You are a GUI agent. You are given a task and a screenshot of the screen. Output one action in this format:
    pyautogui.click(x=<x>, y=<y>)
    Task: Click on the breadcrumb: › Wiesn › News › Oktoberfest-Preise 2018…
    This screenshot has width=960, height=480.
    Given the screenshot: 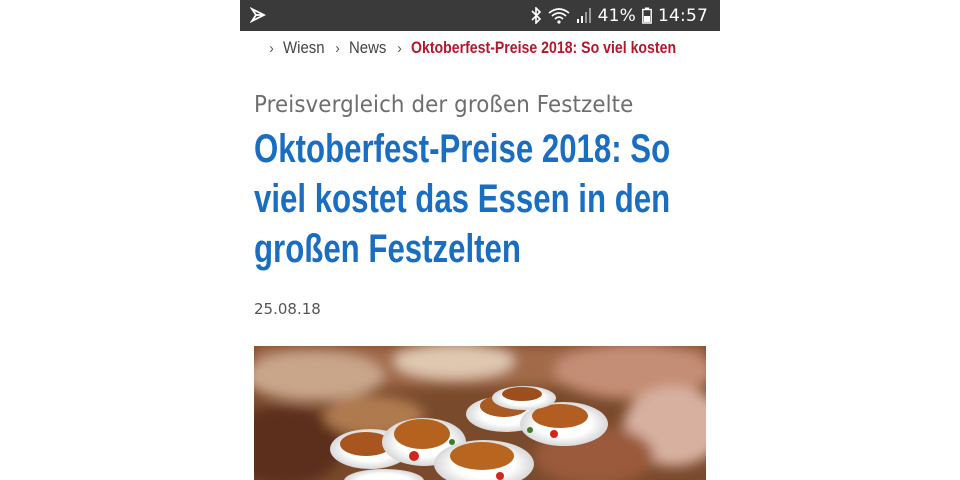 What is the action you would take?
    pyautogui.click(x=486, y=48)
    